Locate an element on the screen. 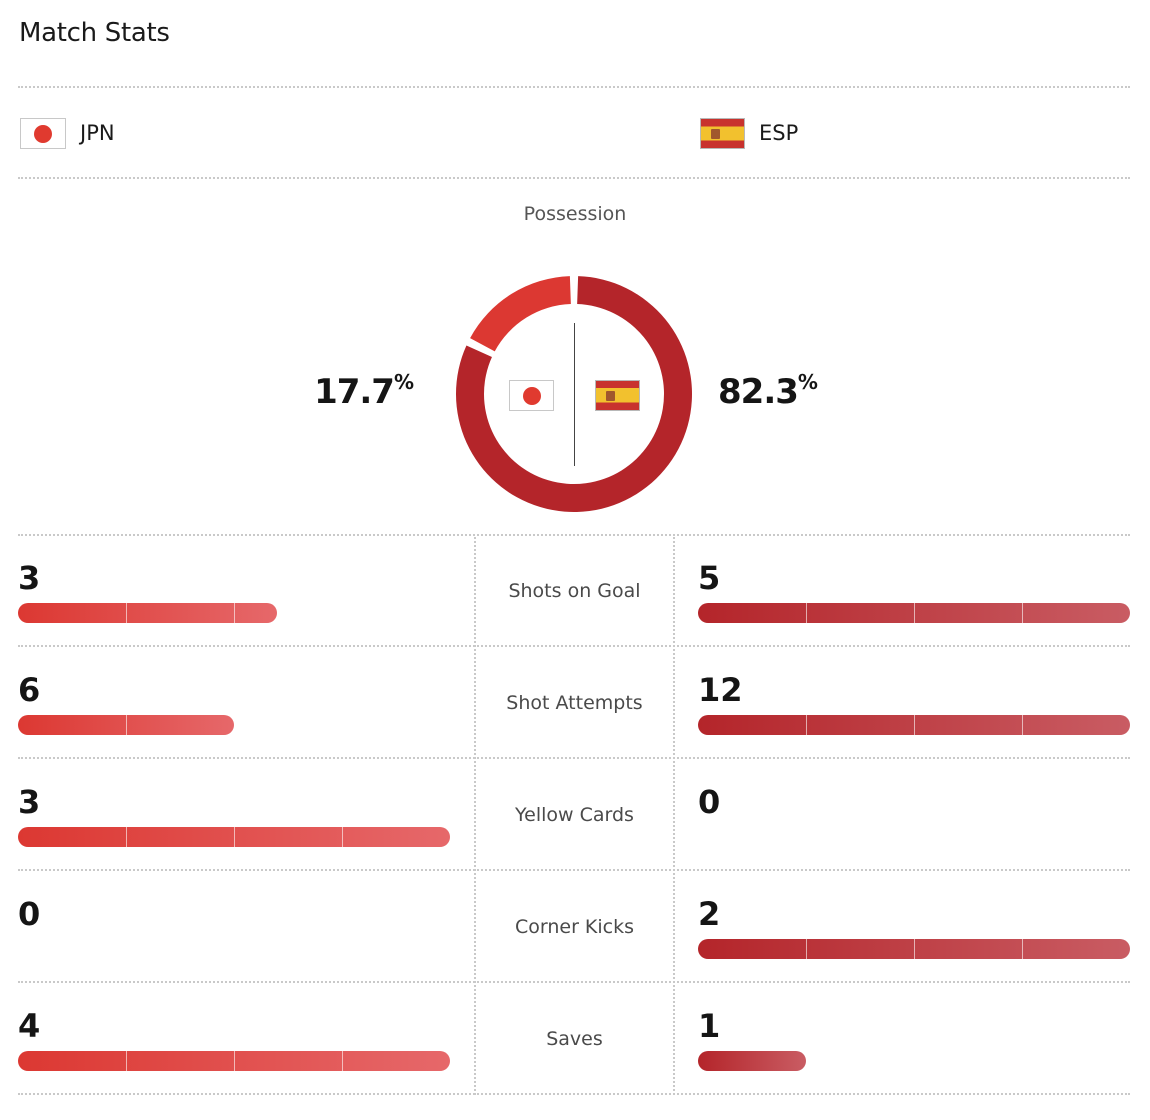  stat-label: Shots on Goal is located at coordinates (574, 591).